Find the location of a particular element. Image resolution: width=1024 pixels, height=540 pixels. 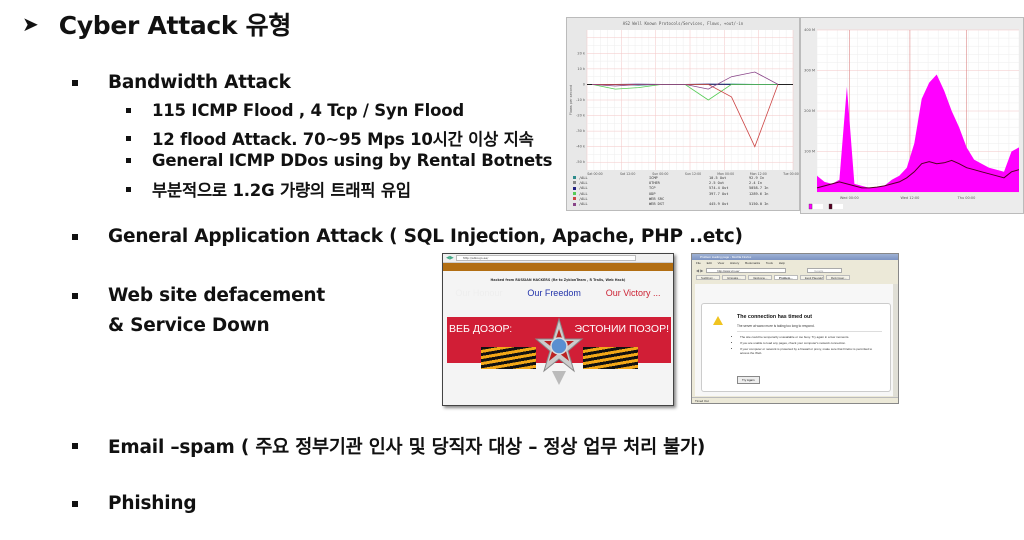

bullet-bandwidth-attack: Bandwidth Attack is located at coordinates (181, 82).